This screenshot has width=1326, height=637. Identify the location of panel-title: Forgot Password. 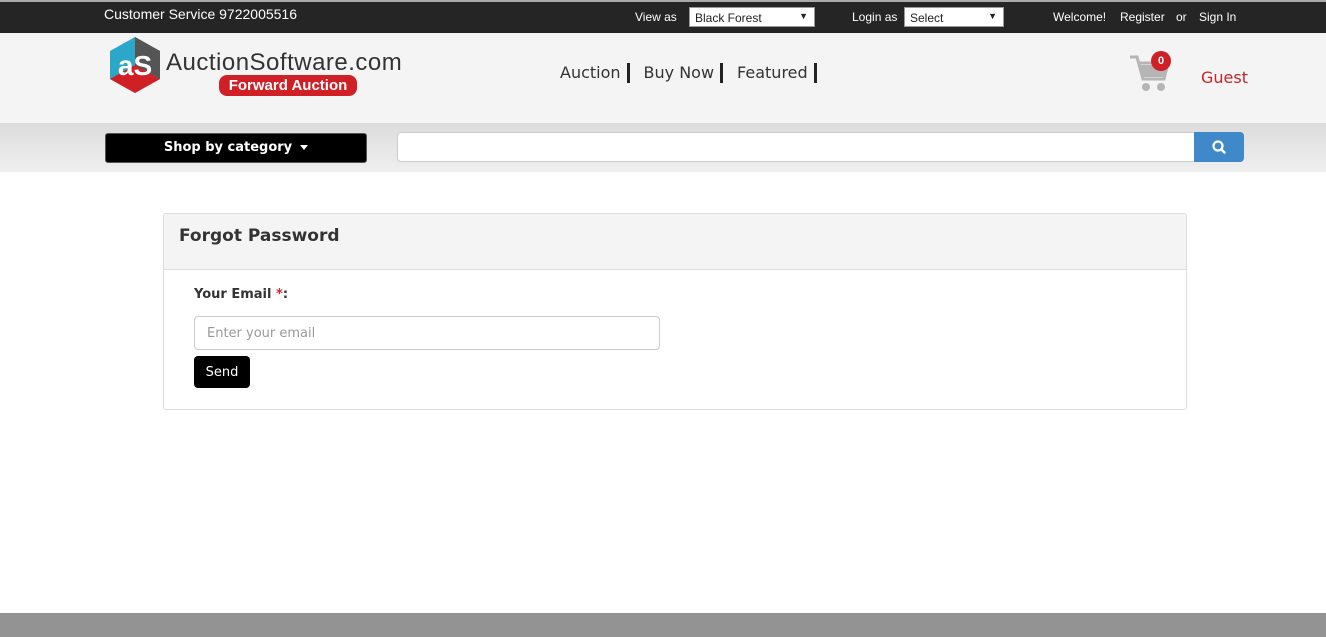
(675, 242).